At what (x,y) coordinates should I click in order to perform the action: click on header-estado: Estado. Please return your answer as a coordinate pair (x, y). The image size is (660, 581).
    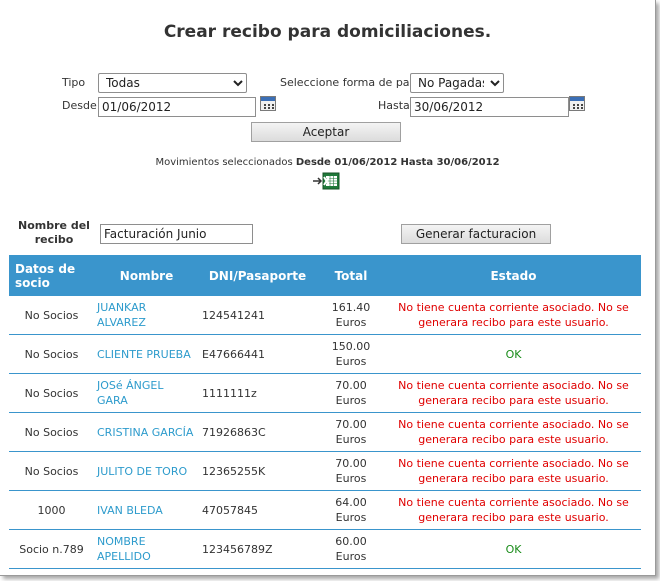
    Looking at the image, I should click on (513, 275).